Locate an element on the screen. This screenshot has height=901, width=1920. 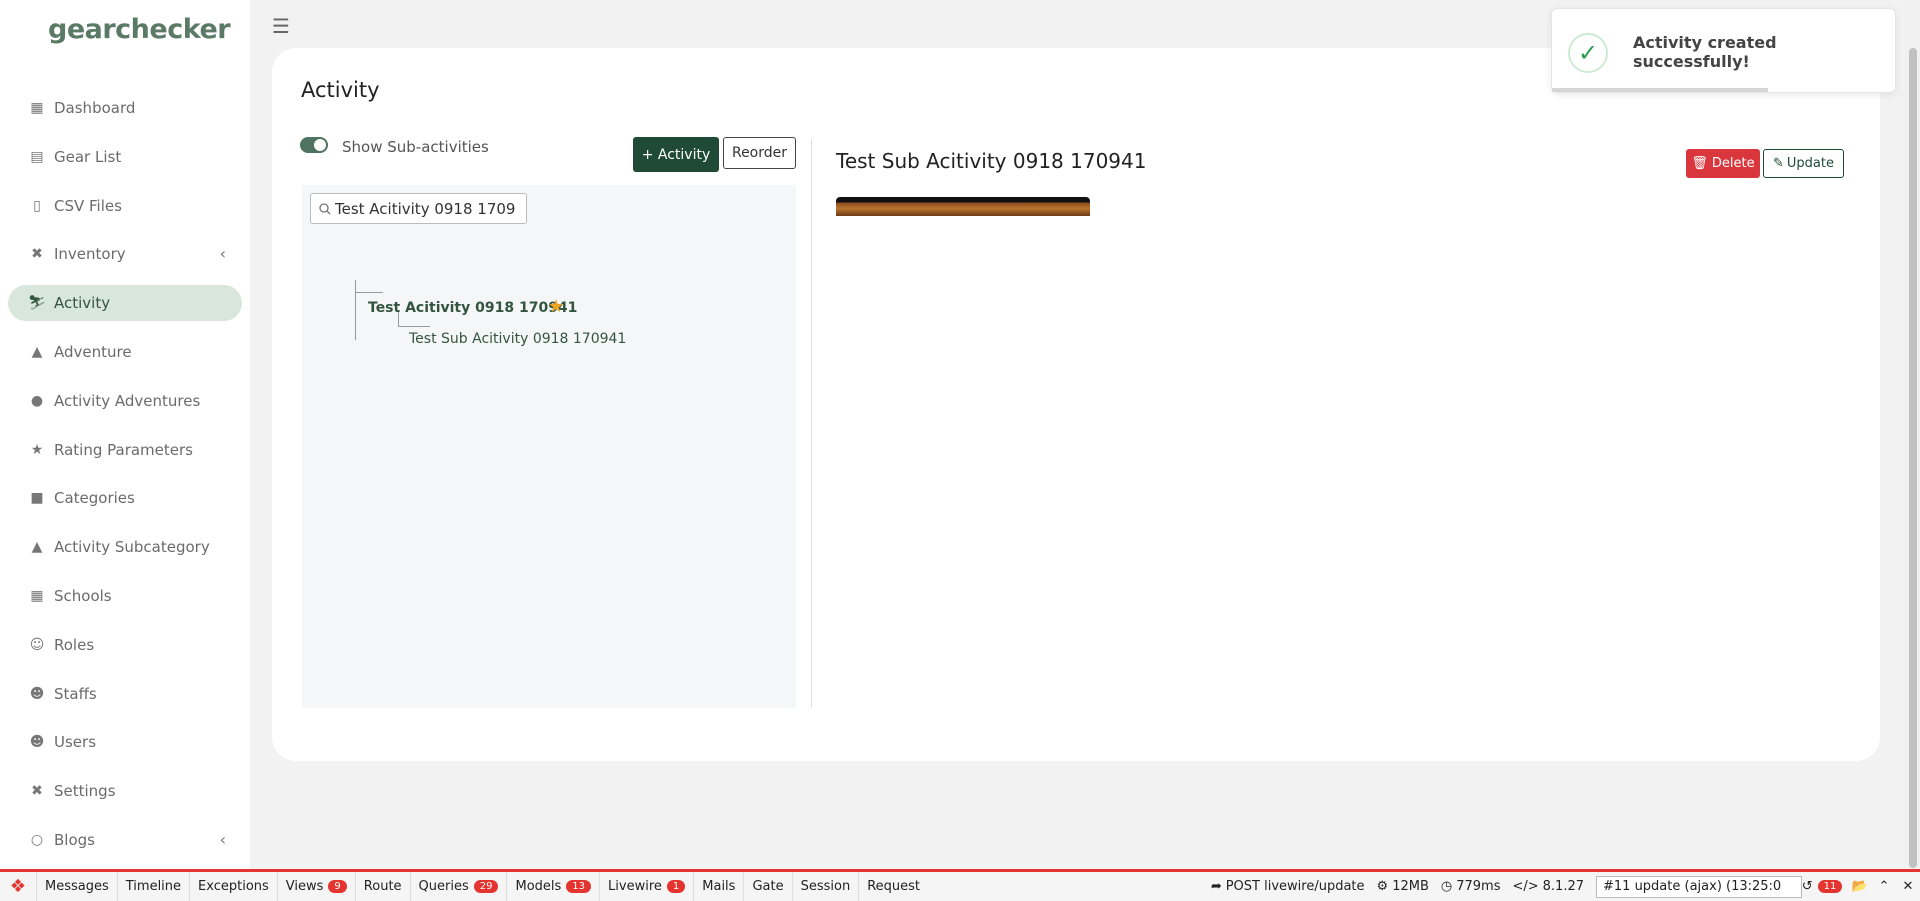
page-scrollbar is located at coordinates (1913, 434).